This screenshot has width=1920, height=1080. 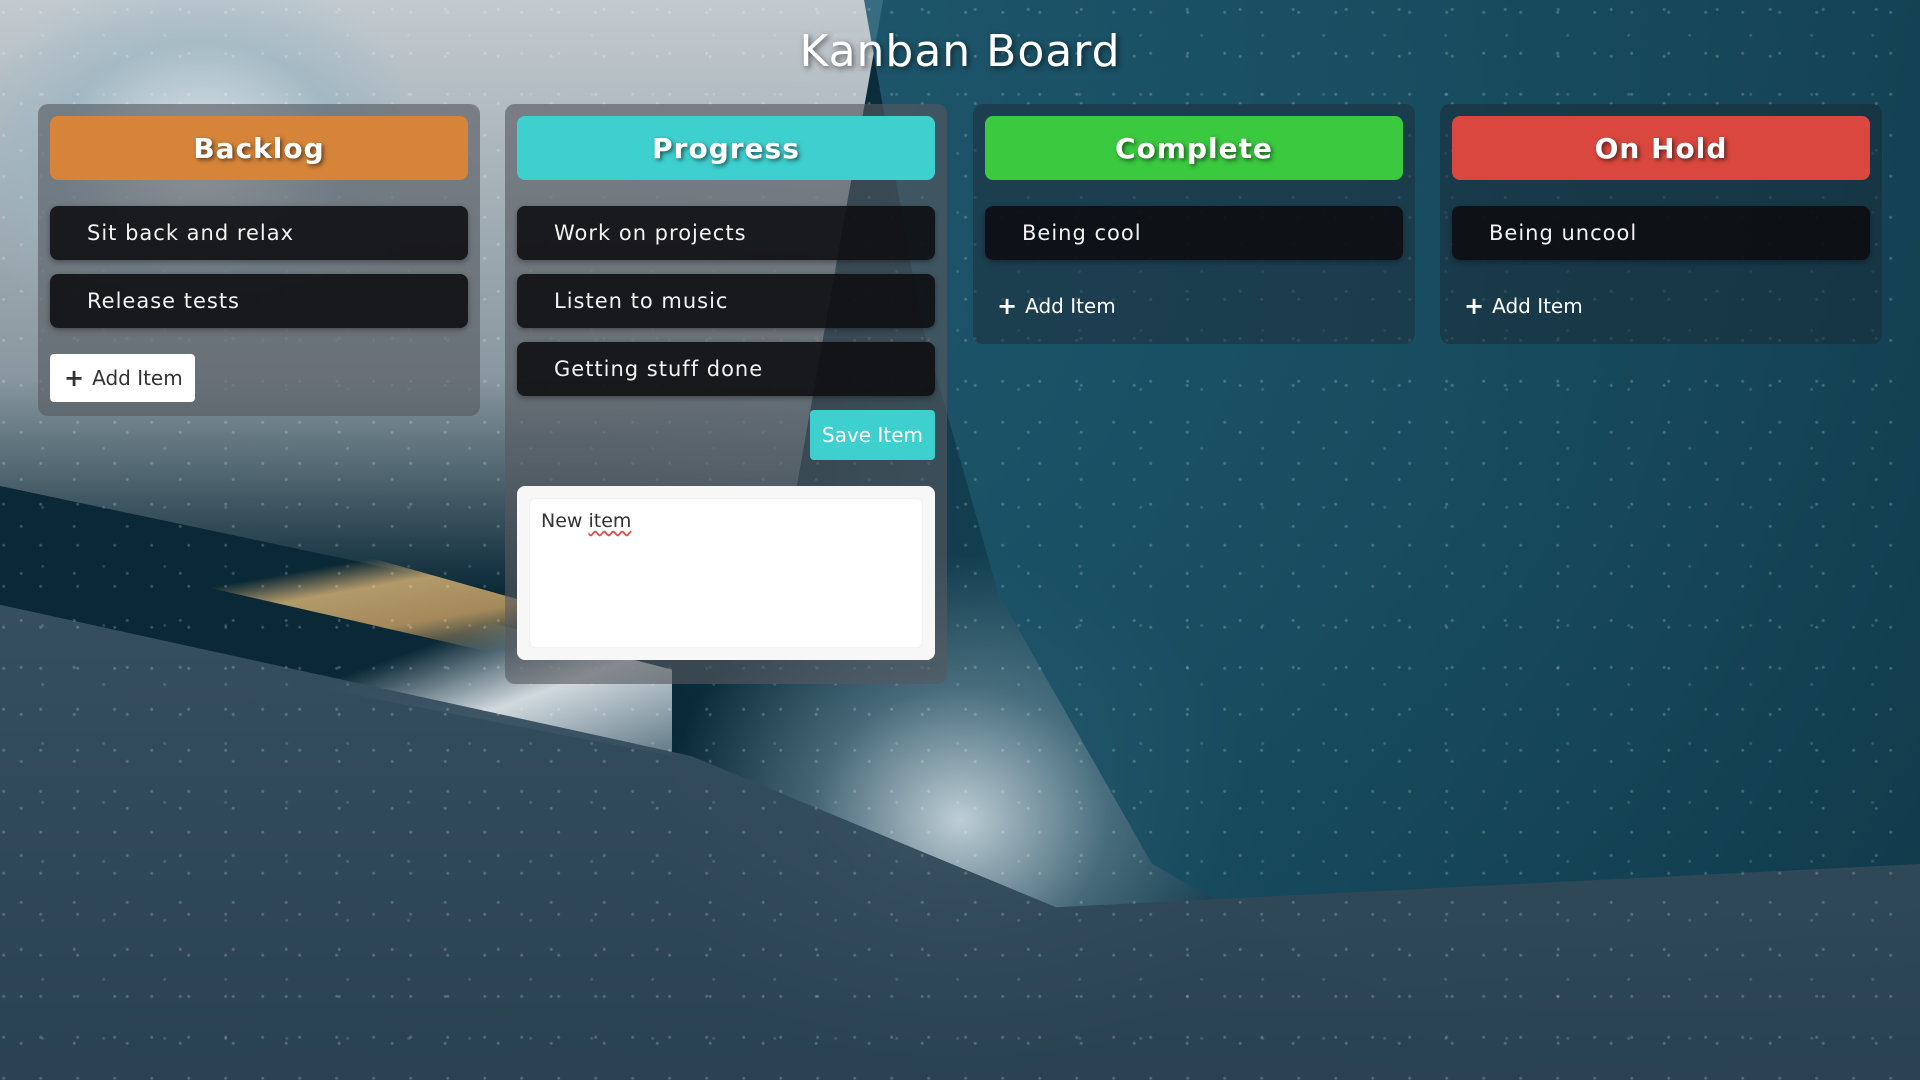 I want to click on column-items-complete: Being cool, so click(x=1194, y=233).